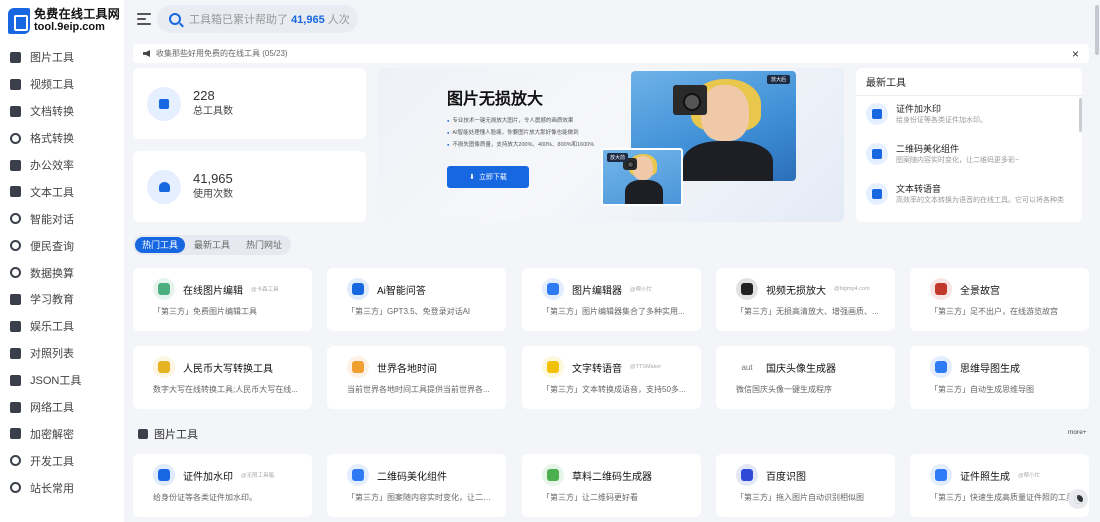  What do you see at coordinates (257, 19) in the screenshot?
I see `search-bar: 工具箱已累计帮助了 41,965 人次` at bounding box center [257, 19].